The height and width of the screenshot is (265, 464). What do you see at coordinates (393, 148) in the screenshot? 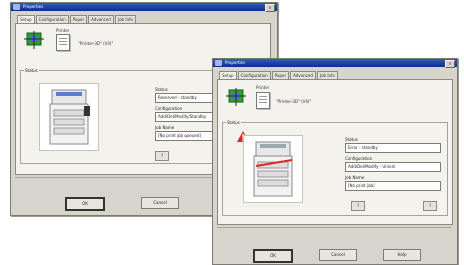
I see `status-field-value: Error - standby` at bounding box center [393, 148].